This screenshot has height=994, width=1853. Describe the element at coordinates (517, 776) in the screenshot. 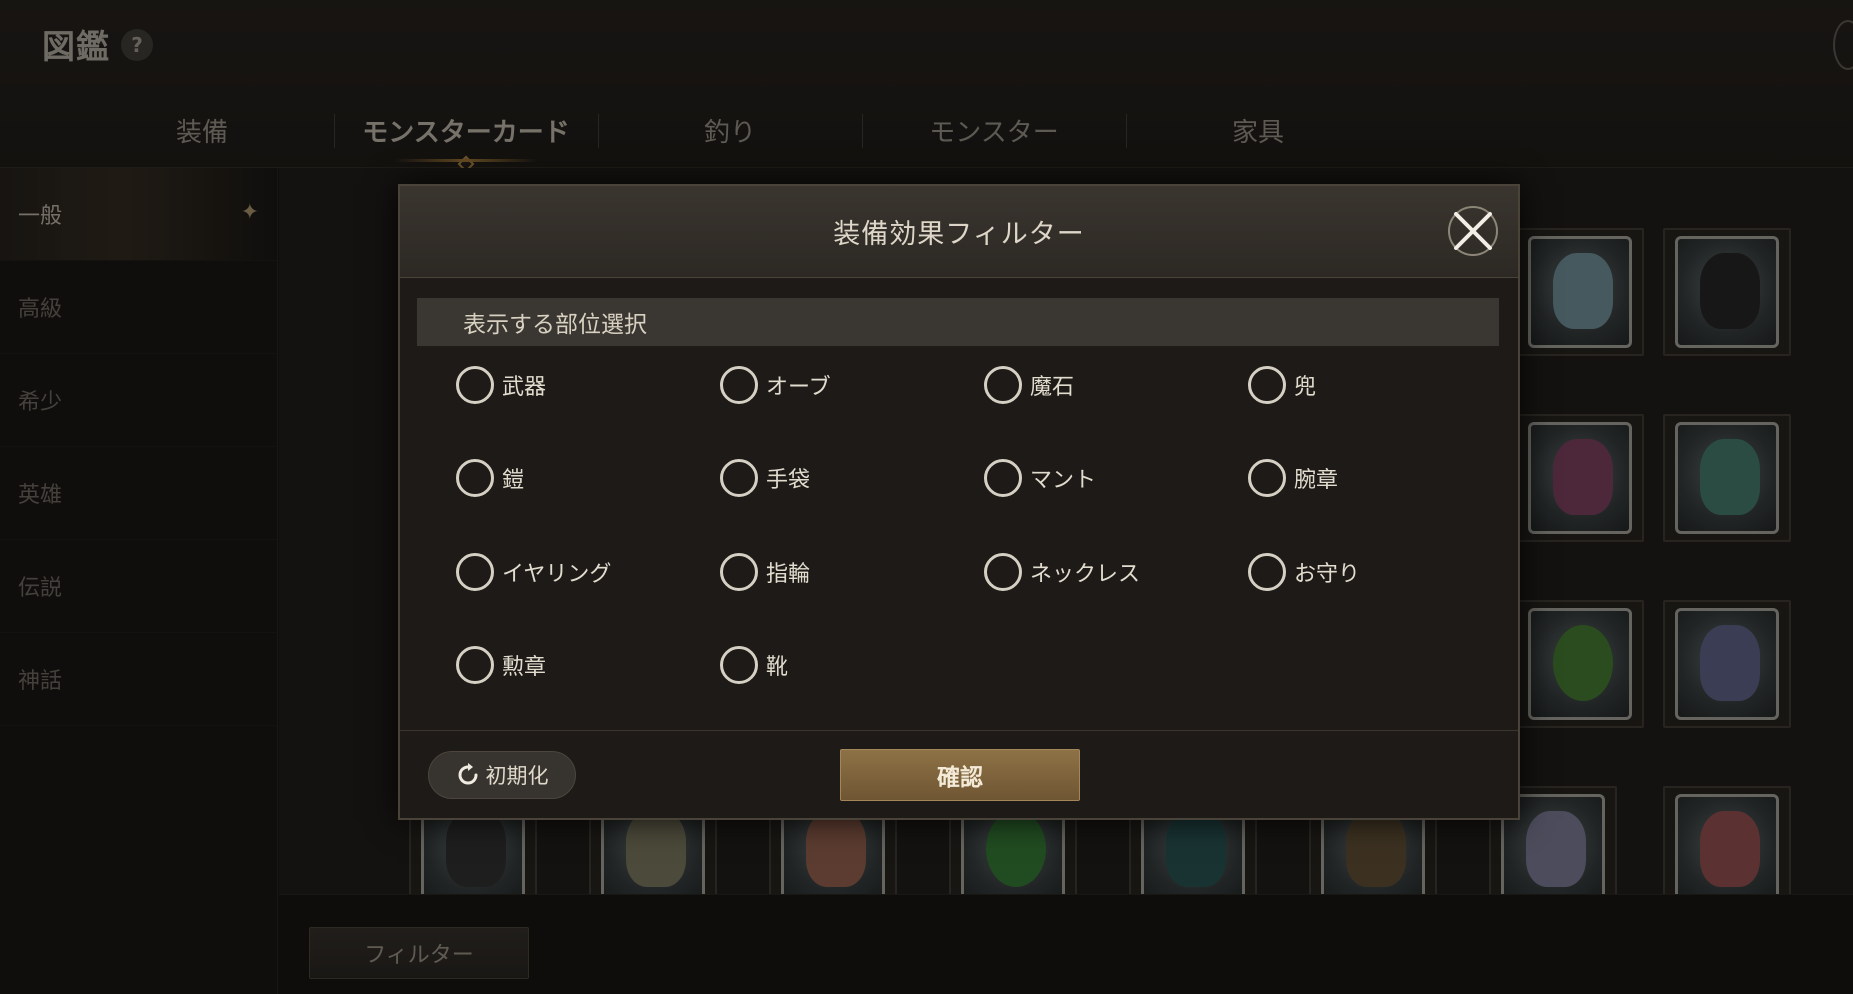

I see `reset-label: 初期化` at that location.